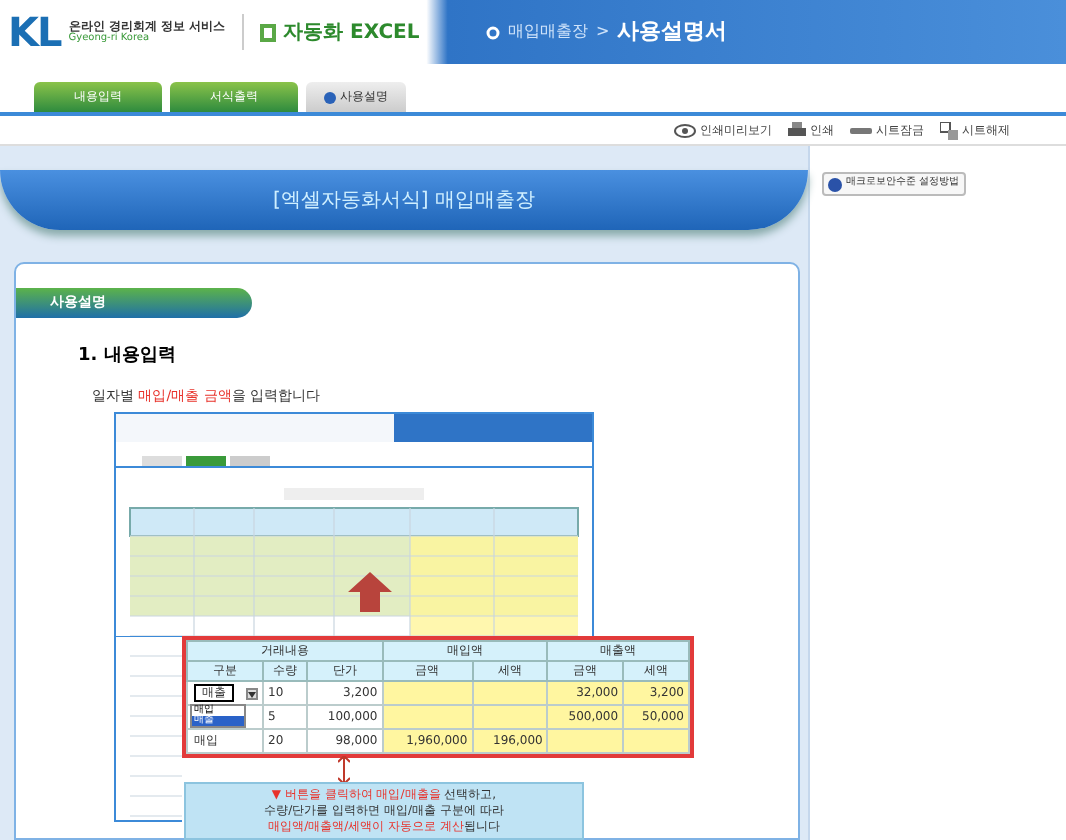 This screenshot has width=1066, height=840. Describe the element at coordinates (351, 33) in the screenshot. I see `product-name: 자동화 EXCEL` at that location.